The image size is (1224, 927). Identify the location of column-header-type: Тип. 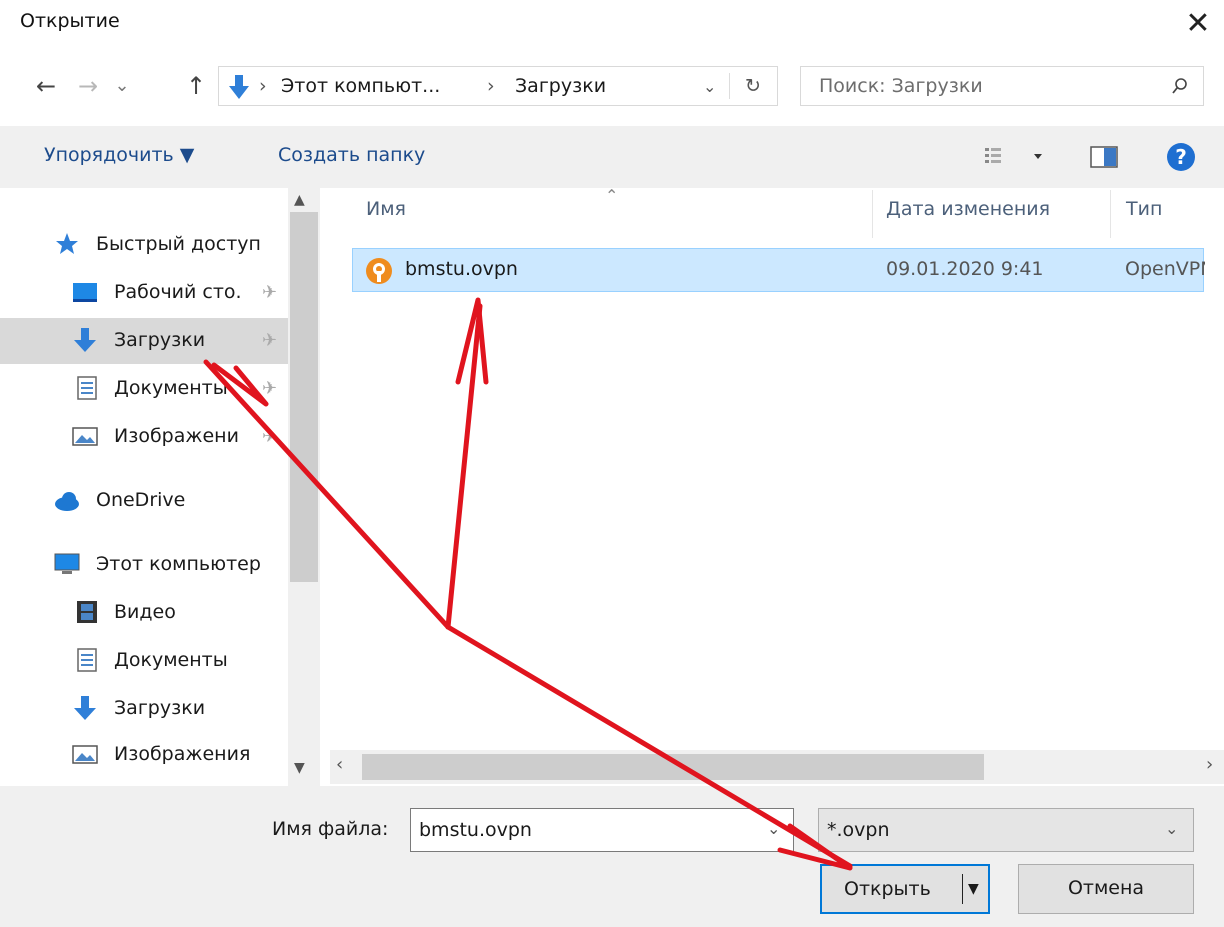
(1144, 216).